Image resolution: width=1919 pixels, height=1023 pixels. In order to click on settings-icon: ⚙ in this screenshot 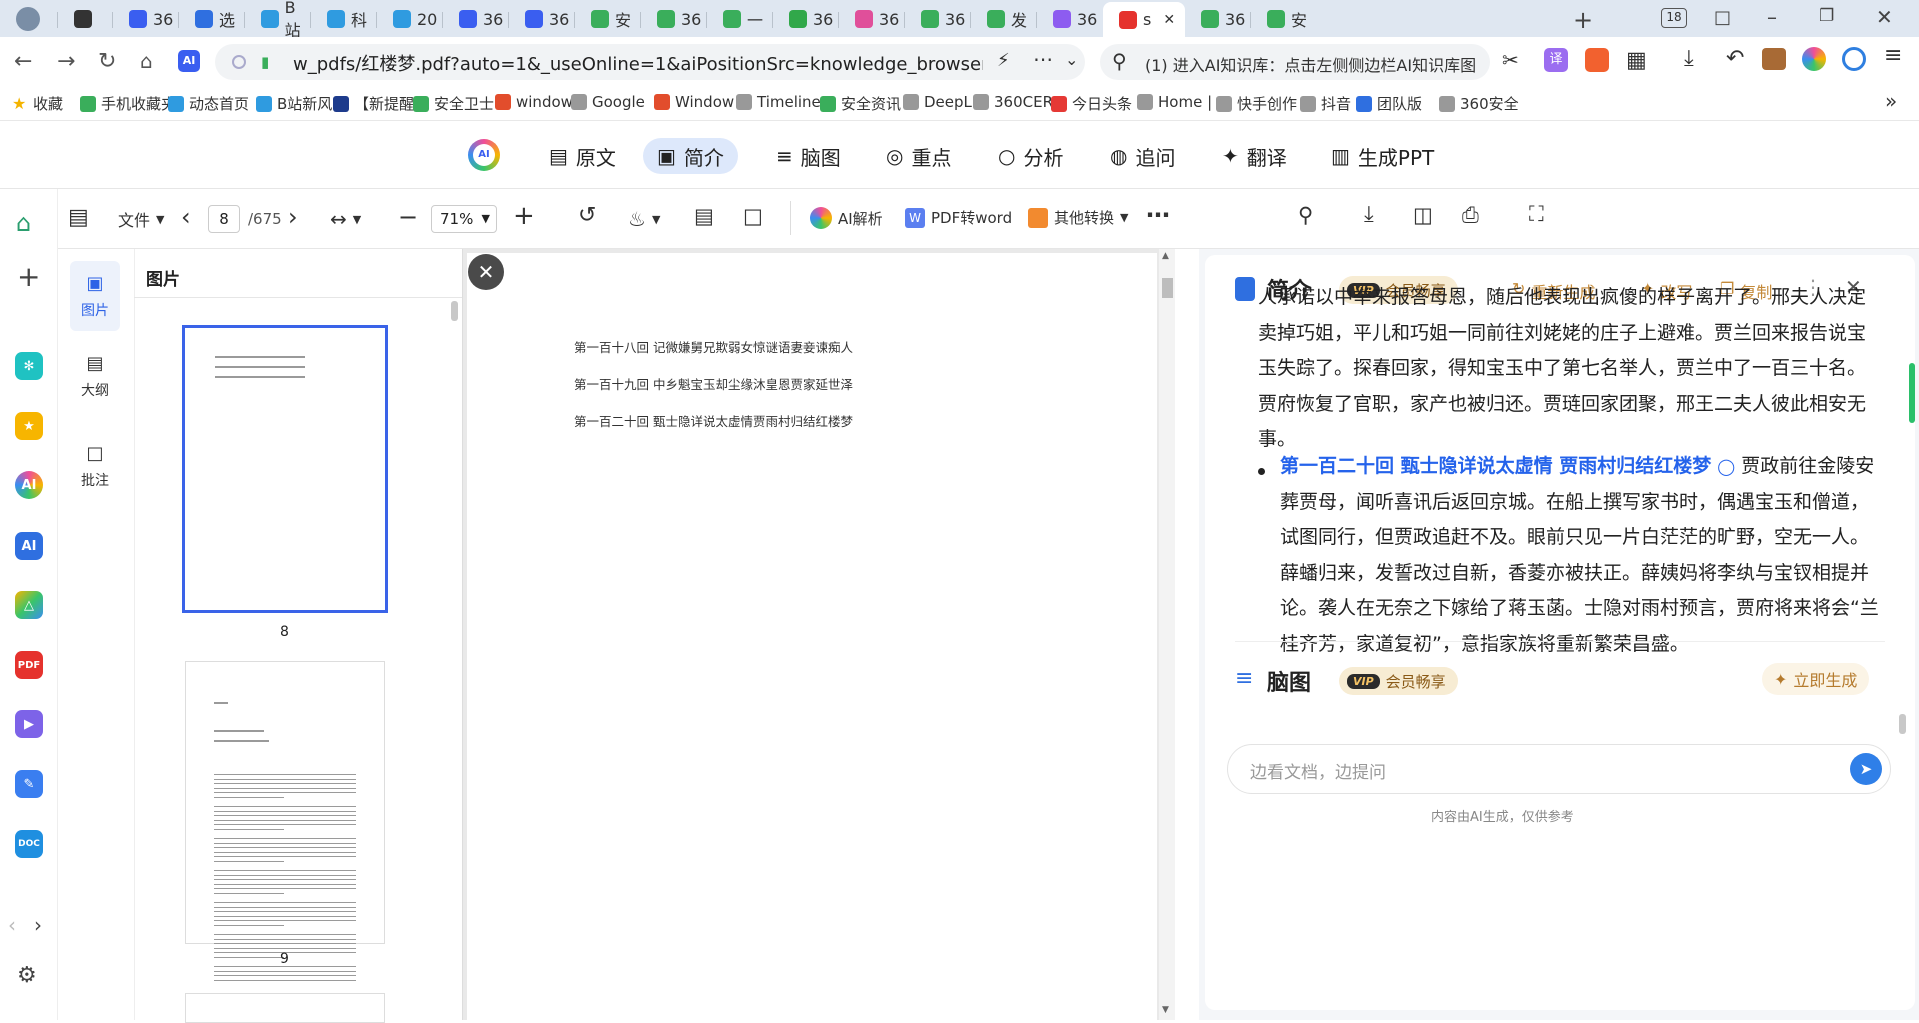, I will do `click(27, 975)`.